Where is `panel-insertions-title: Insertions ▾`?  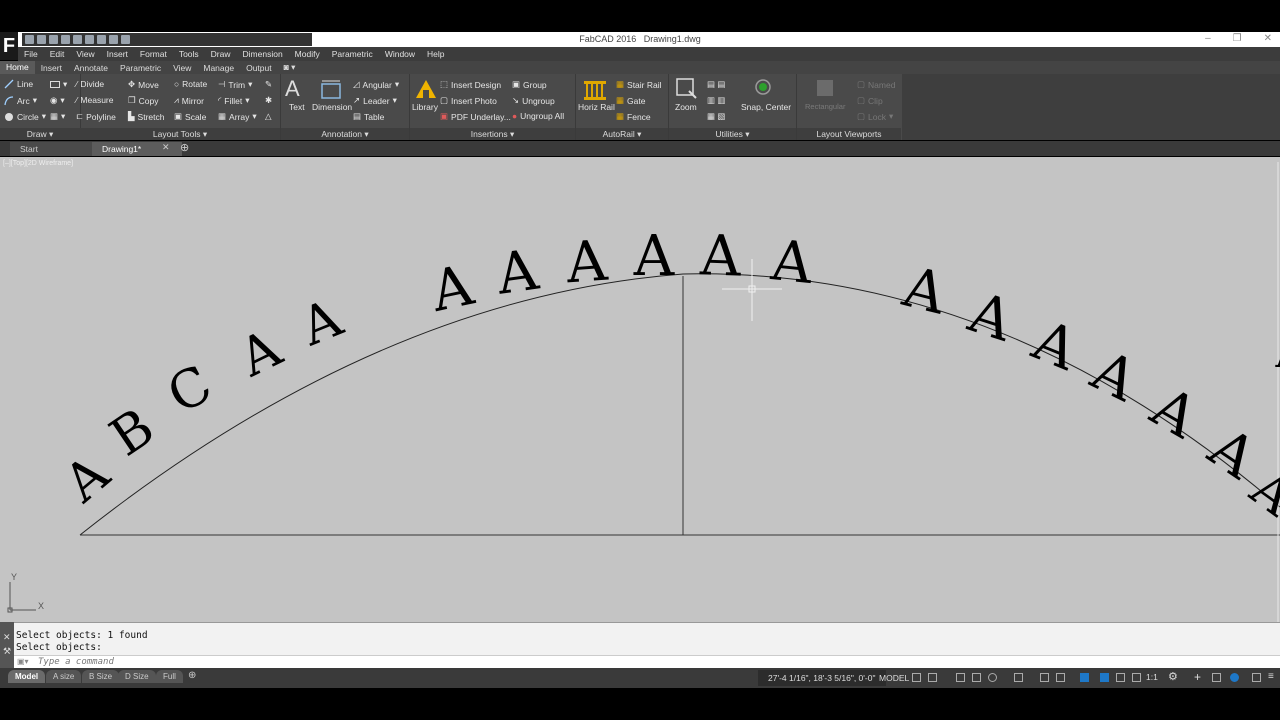 panel-insertions-title: Insertions ▾ is located at coordinates (492, 134).